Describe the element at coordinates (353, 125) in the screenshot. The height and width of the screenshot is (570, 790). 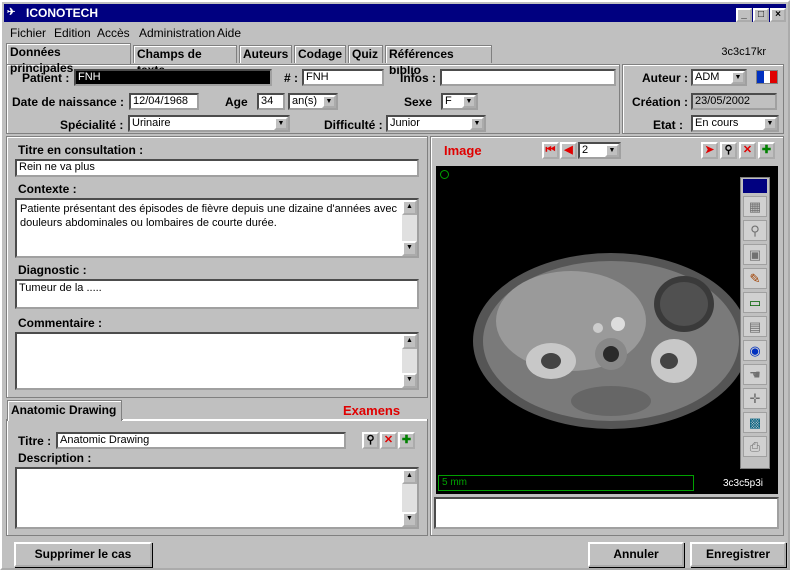
I see `difficulte-label: Difficulté :` at that location.